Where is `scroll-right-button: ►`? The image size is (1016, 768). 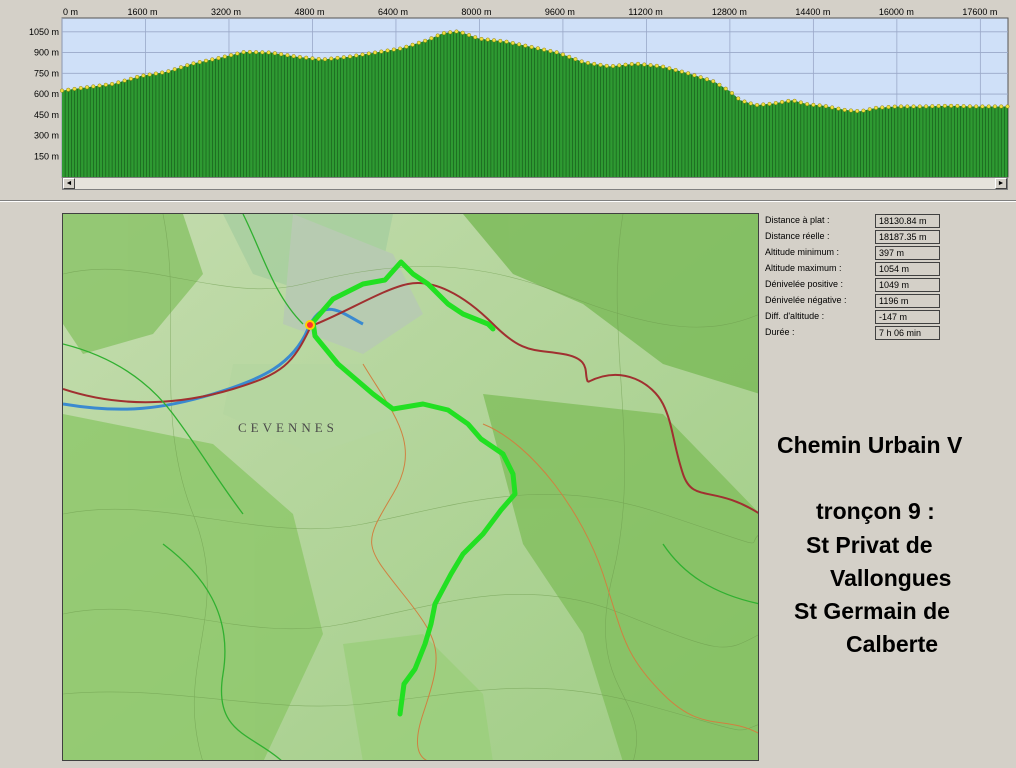
scroll-right-button: ► is located at coordinates (1001, 183).